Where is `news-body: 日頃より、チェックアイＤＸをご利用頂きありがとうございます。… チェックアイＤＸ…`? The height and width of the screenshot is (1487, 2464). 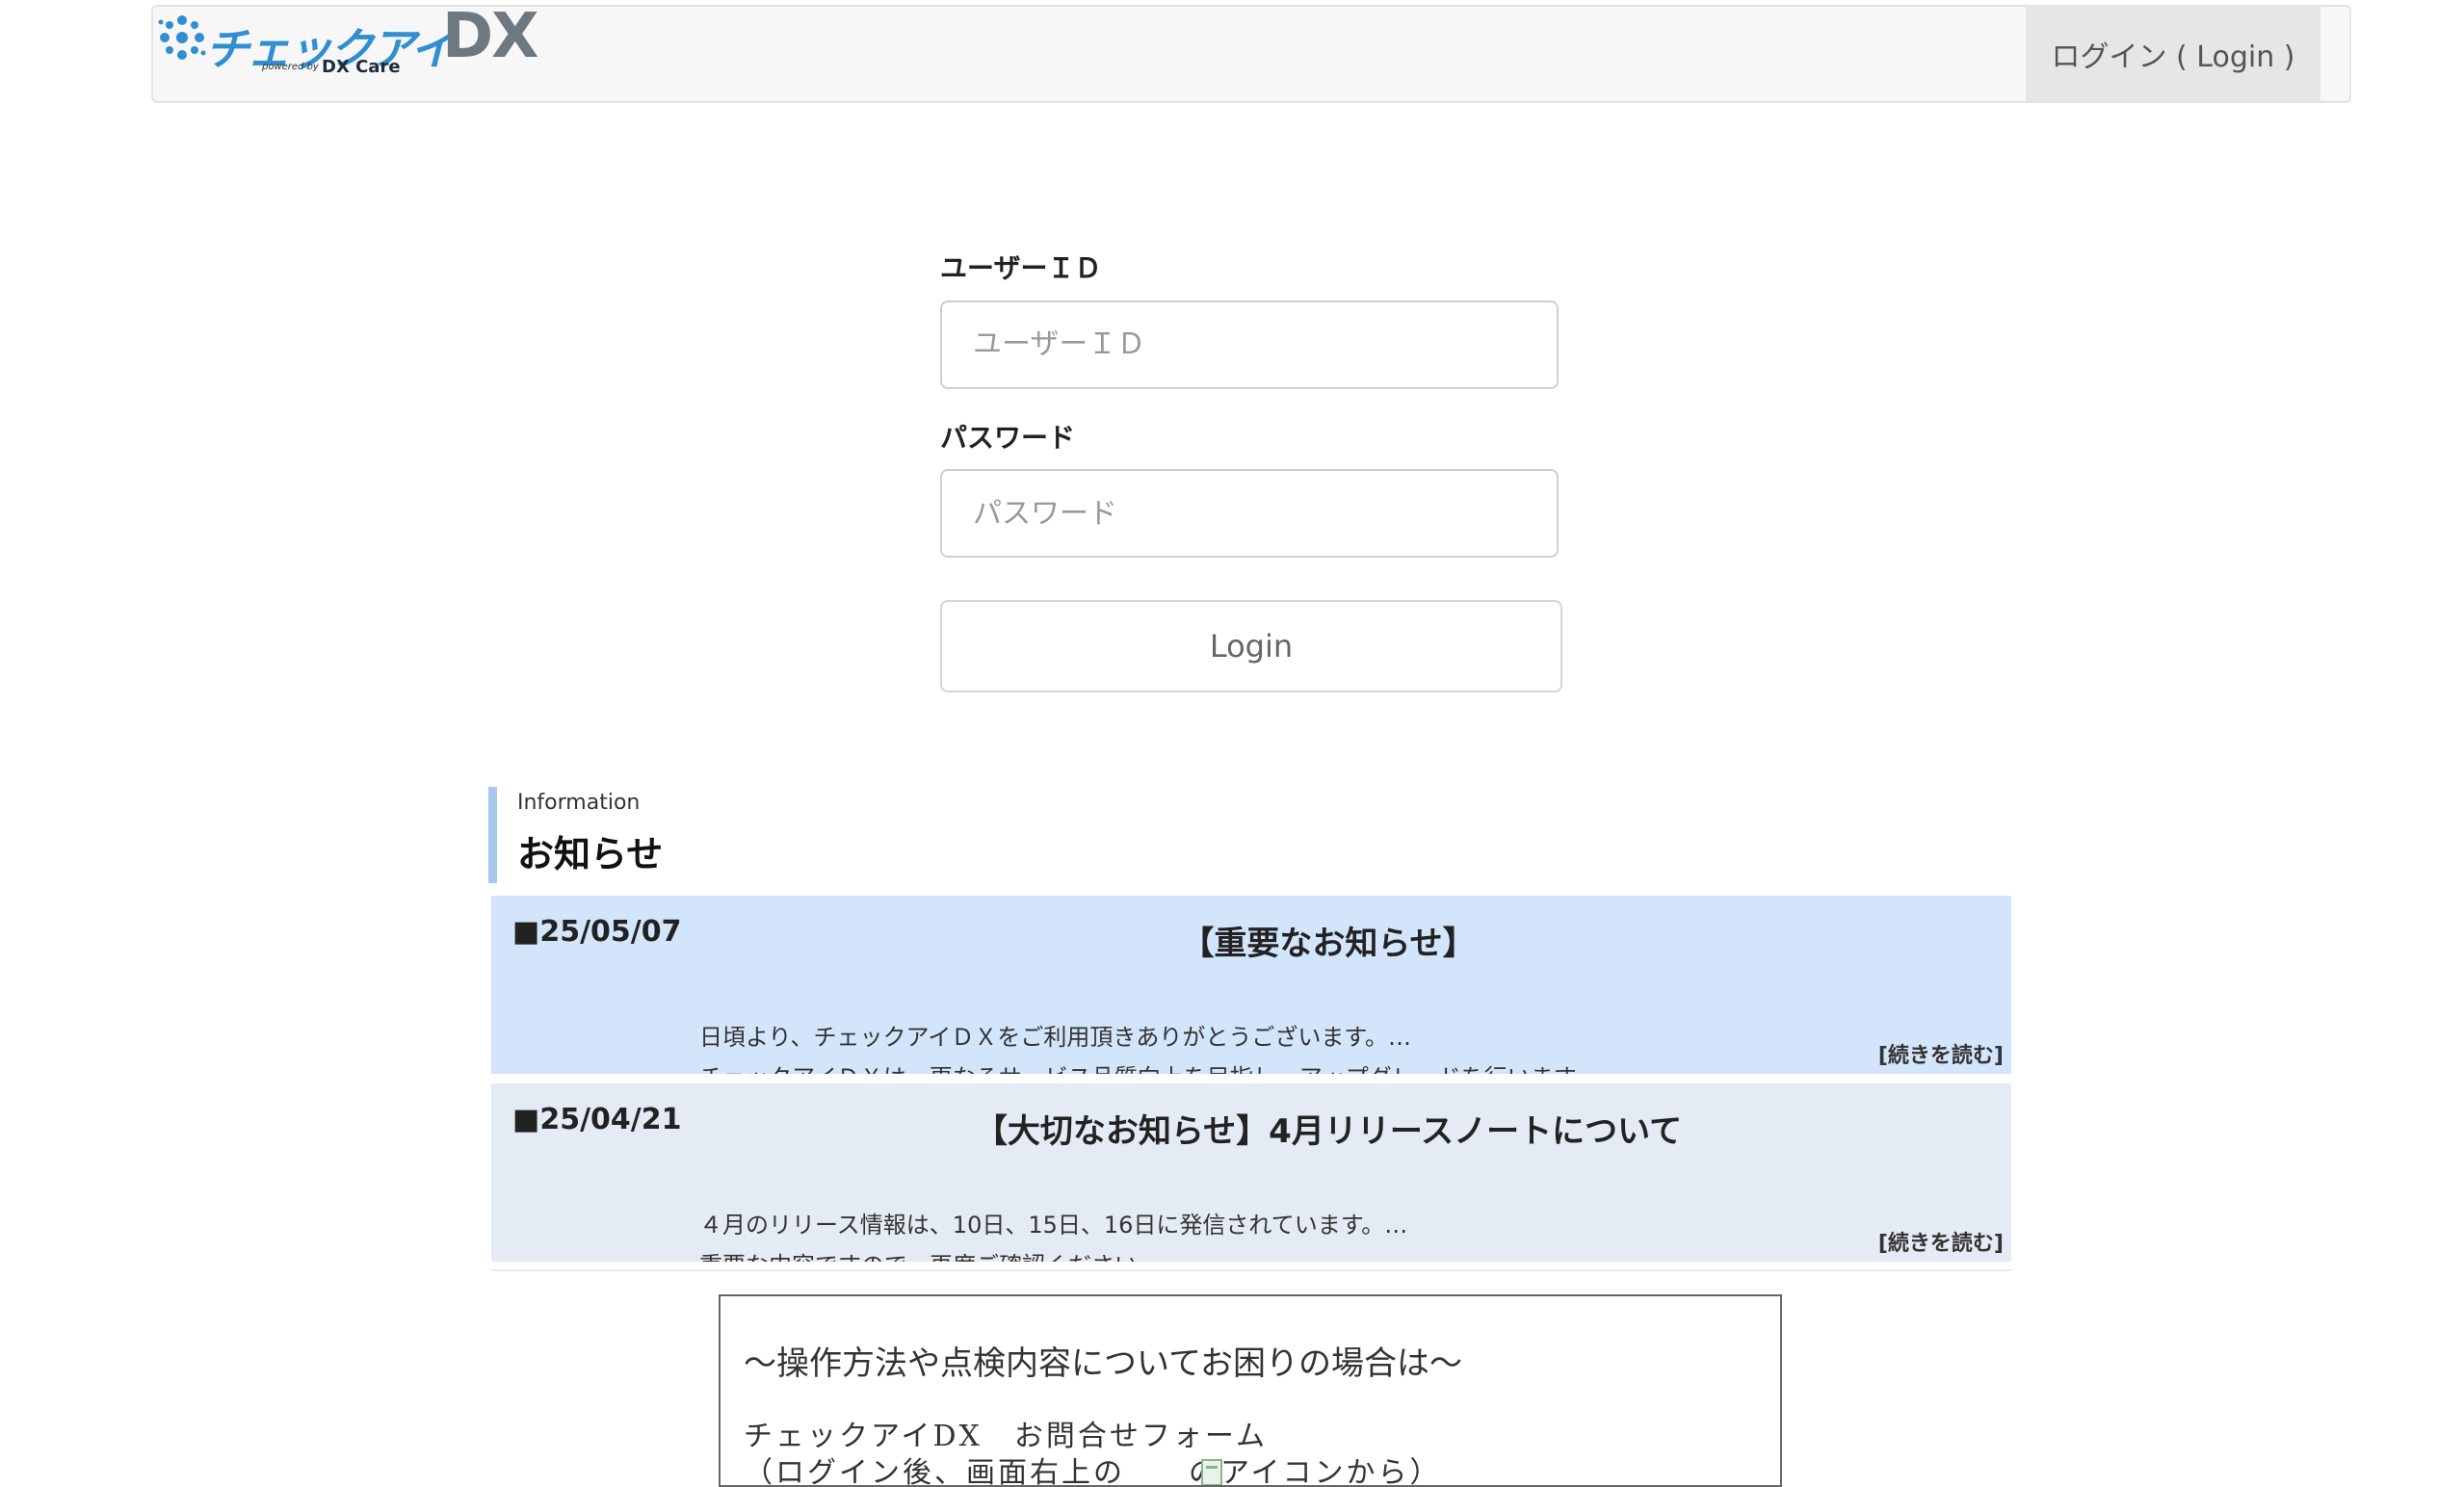
news-body: 日頃より、チェックアイＤＸをご利用頂きありがとうございます。… チェックアイＤＸ… is located at coordinates (1277, 1045).